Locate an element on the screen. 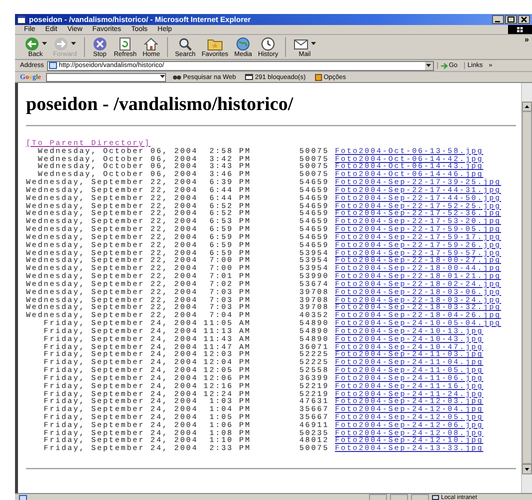  minimize-icon is located at coordinates (498, 19).